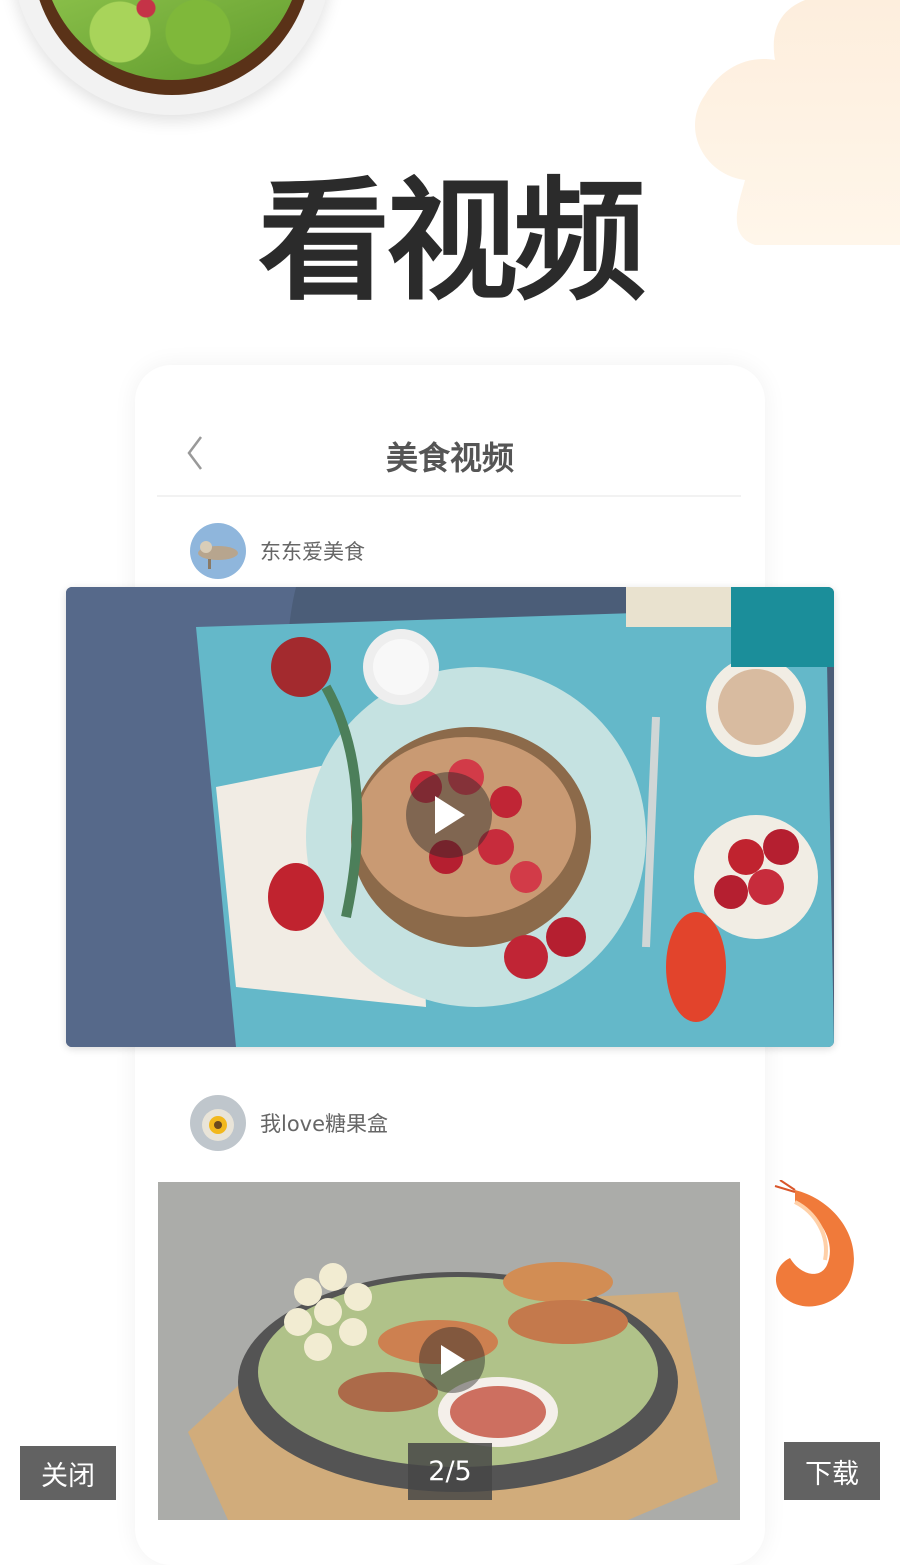 The width and height of the screenshot is (900, 1565). Describe the element at coordinates (312, 552) in the screenshot. I see `author-name: 东东爱美食` at that location.